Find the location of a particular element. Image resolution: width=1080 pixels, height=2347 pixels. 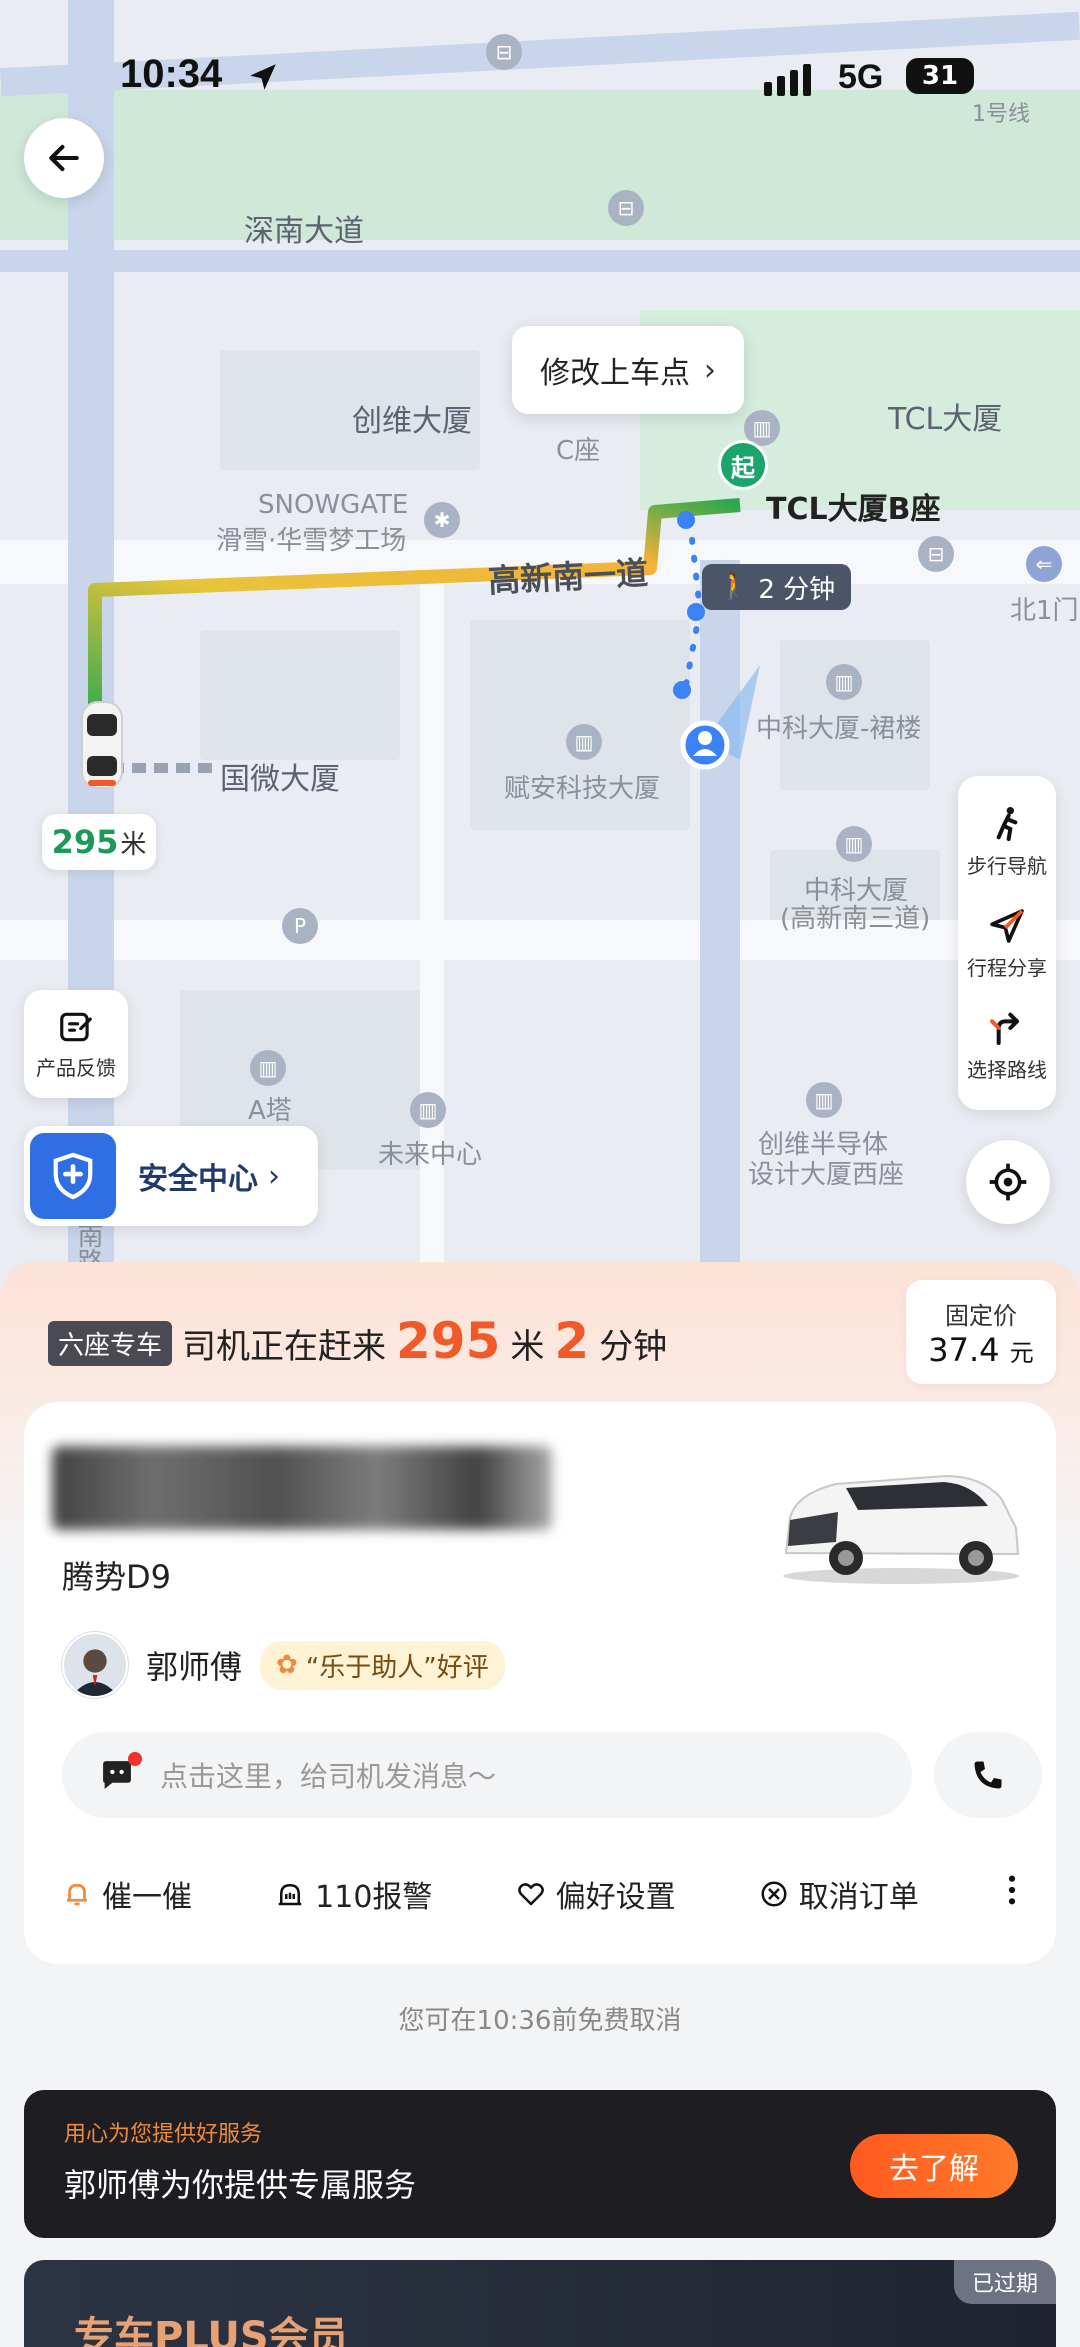

action-bar: 催一催 110报警 偏好设置 取消订单 is located at coordinates (542, 1894).